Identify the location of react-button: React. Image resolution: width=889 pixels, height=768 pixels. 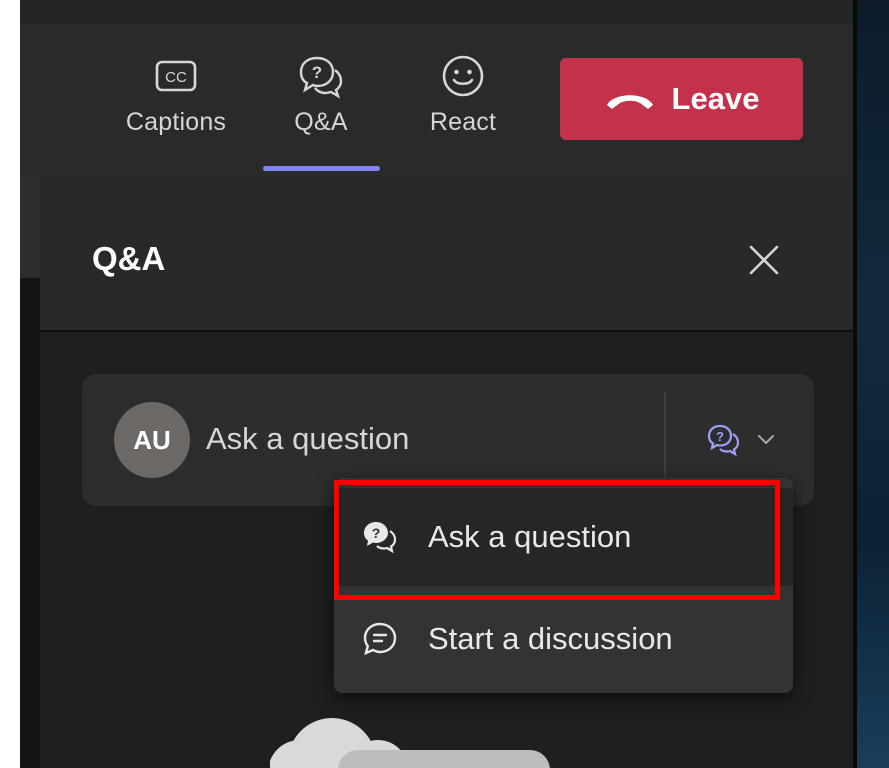
(463, 107).